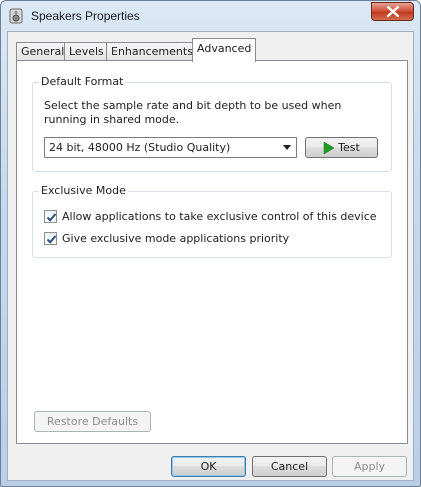 This screenshot has height=487, width=421. Describe the element at coordinates (329, 147) in the screenshot. I see `play-icon` at that location.